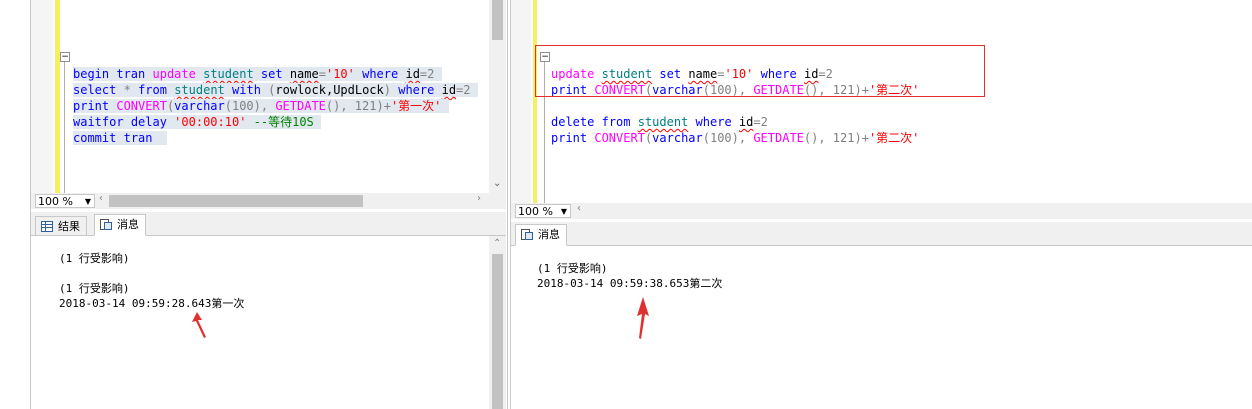  What do you see at coordinates (64, 127) in the screenshot?
I see `left-outline-line` at bounding box center [64, 127].